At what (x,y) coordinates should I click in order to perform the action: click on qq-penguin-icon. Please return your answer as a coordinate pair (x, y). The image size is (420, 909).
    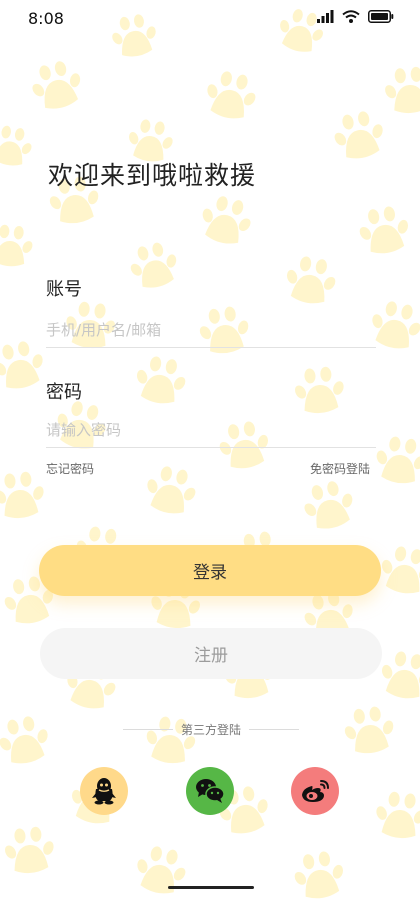
    Looking at the image, I should click on (104, 791).